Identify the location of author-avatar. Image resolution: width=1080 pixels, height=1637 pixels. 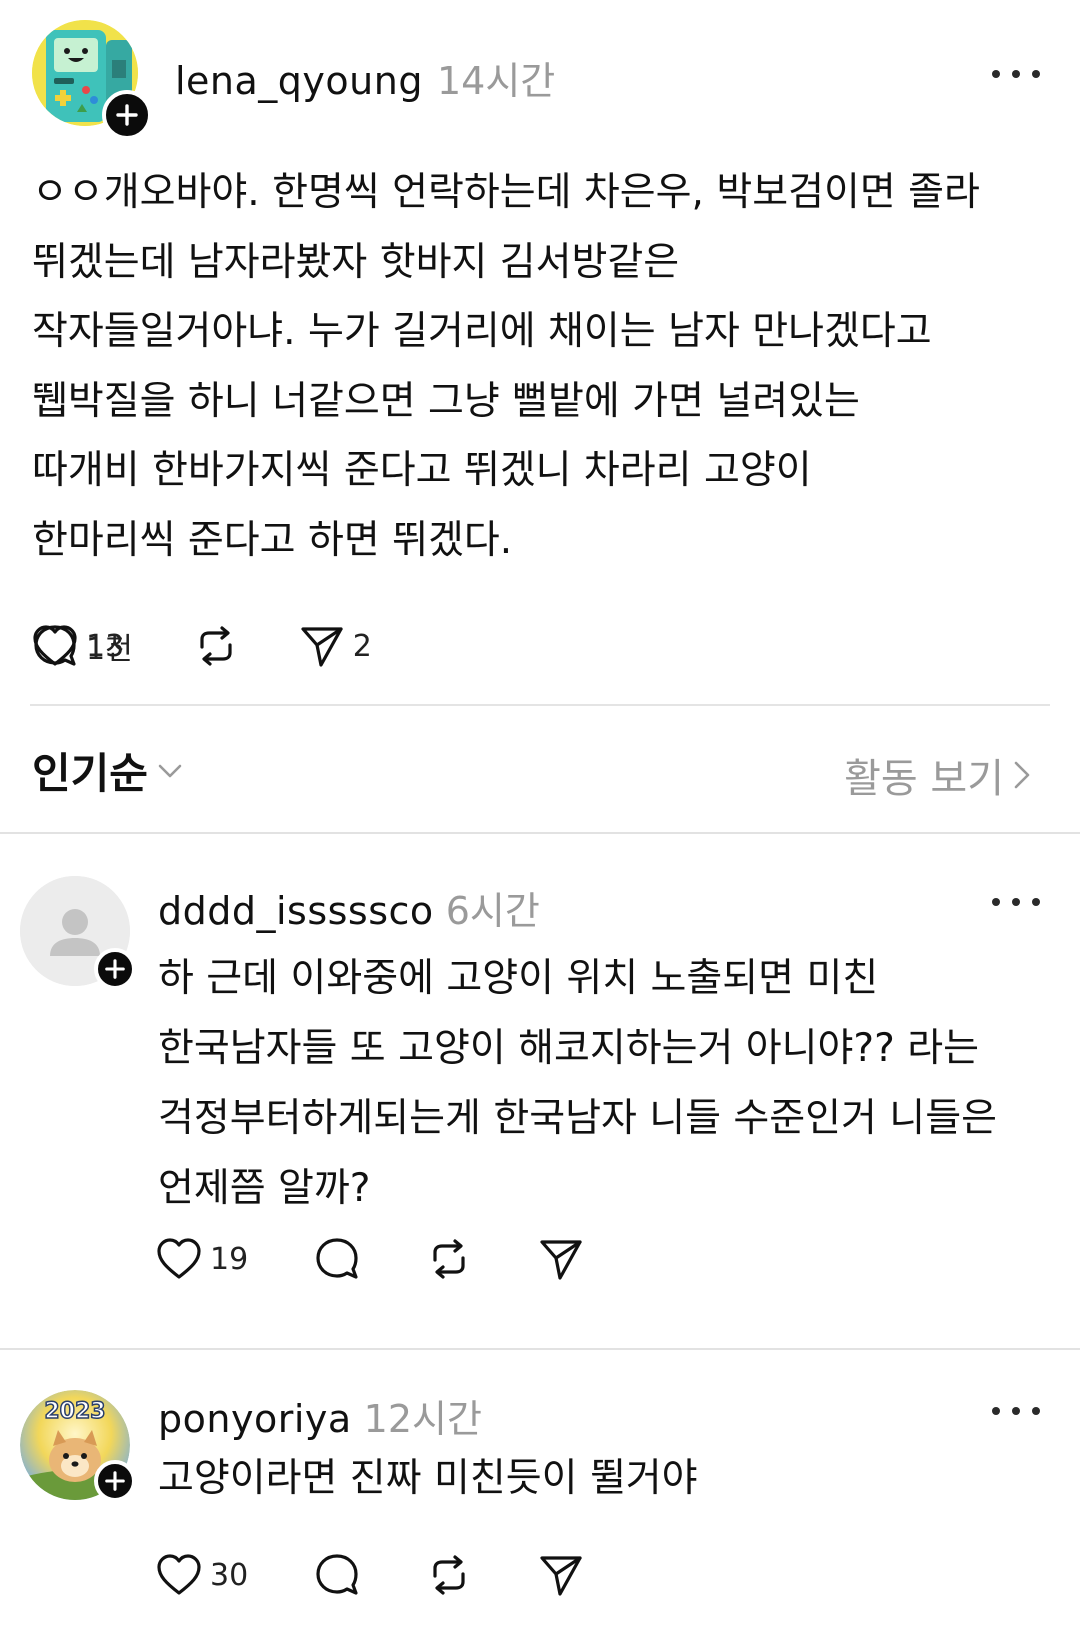
(92, 80).